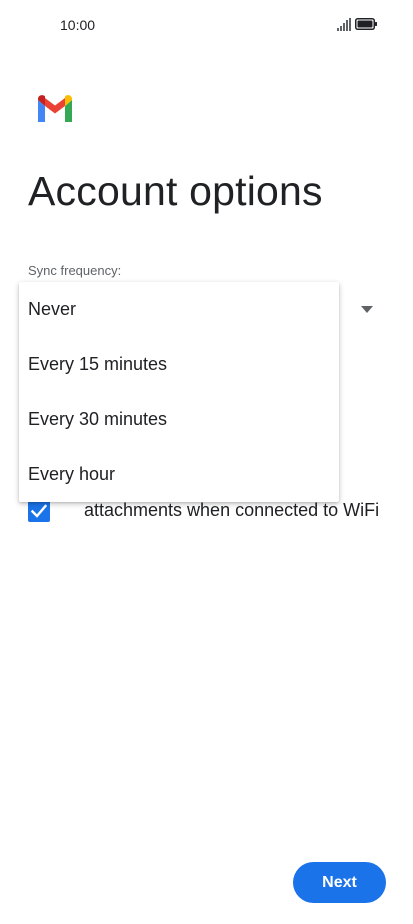 This screenshot has height=924, width=413. Describe the element at coordinates (78, 25) in the screenshot. I see `status-time: 10:00` at that location.